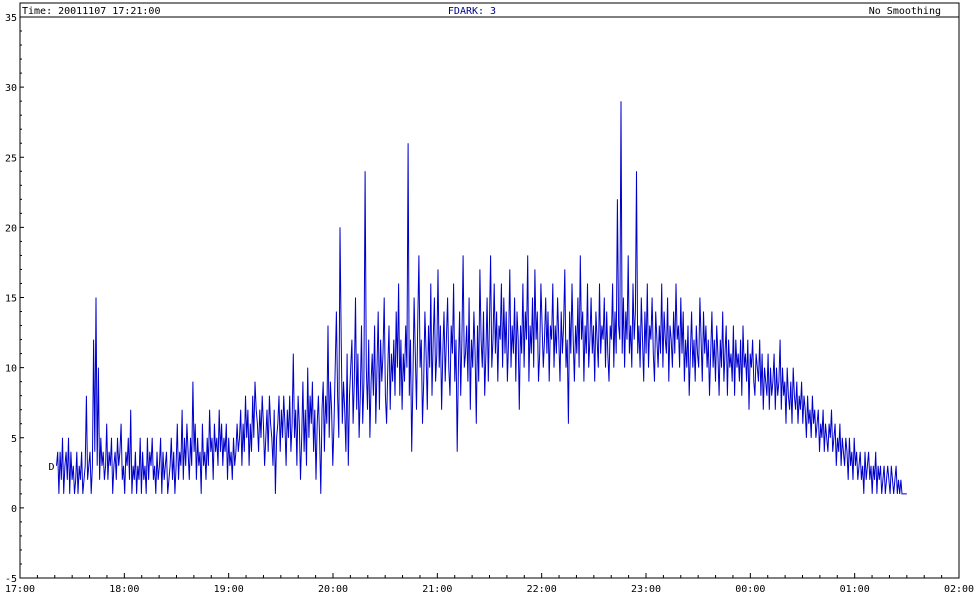 This screenshot has height=600, width=980. Describe the element at coordinates (333, 589) in the screenshot. I see `x-tick-label: 20:00` at that location.